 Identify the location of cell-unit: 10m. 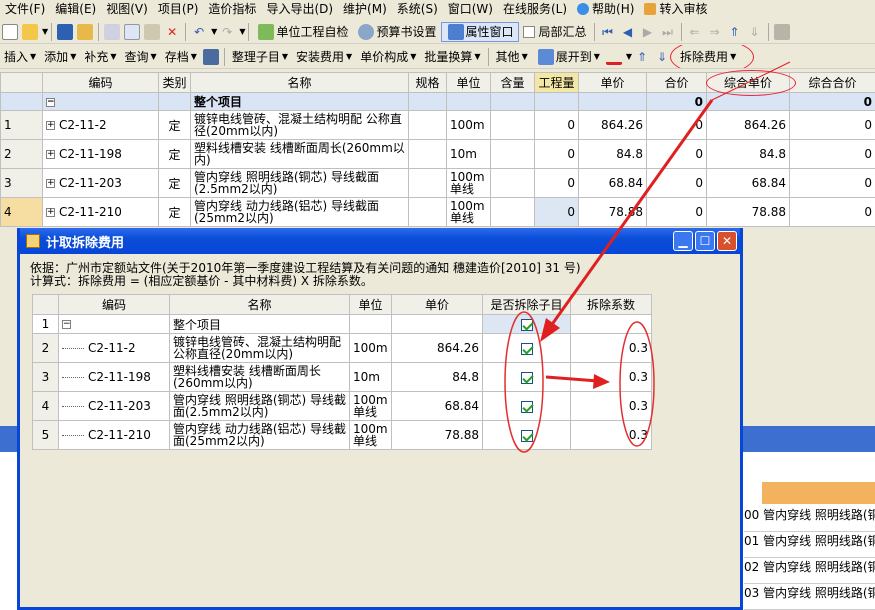
(468, 154).